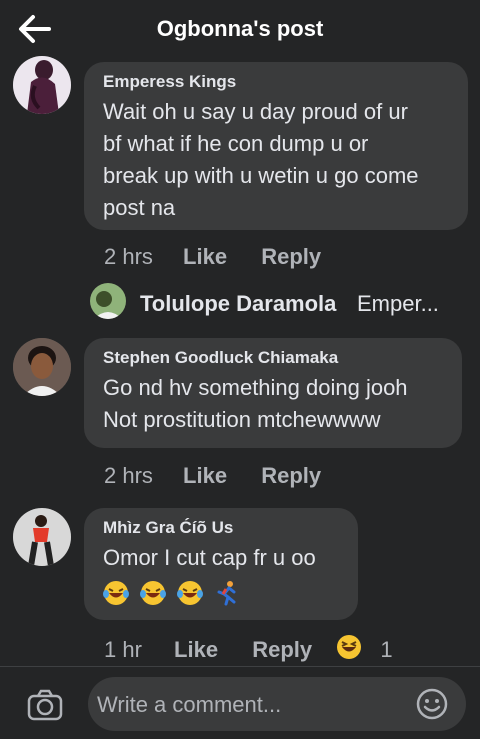  I want to click on reply-author: Tolulope Daramola, so click(238, 304).